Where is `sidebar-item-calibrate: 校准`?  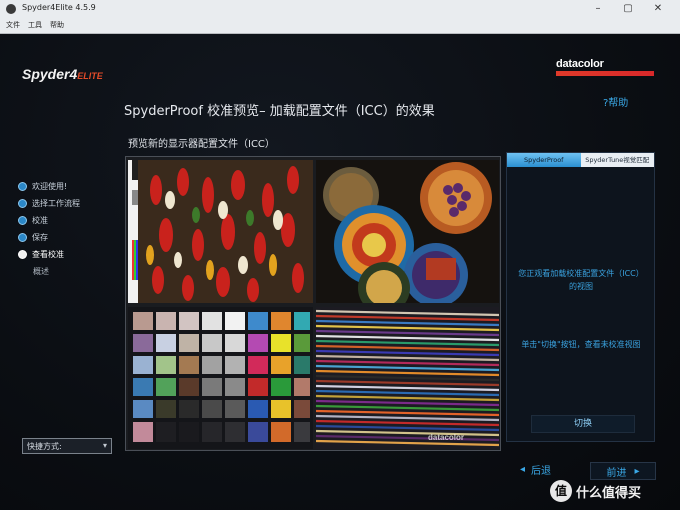
sidebar-item-calibrate: 校准 is located at coordinates (68, 220).